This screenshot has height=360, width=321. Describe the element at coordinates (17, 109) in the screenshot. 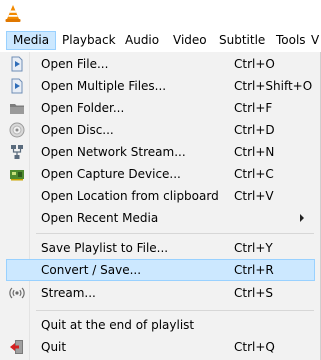

I see `folder-icon` at that location.